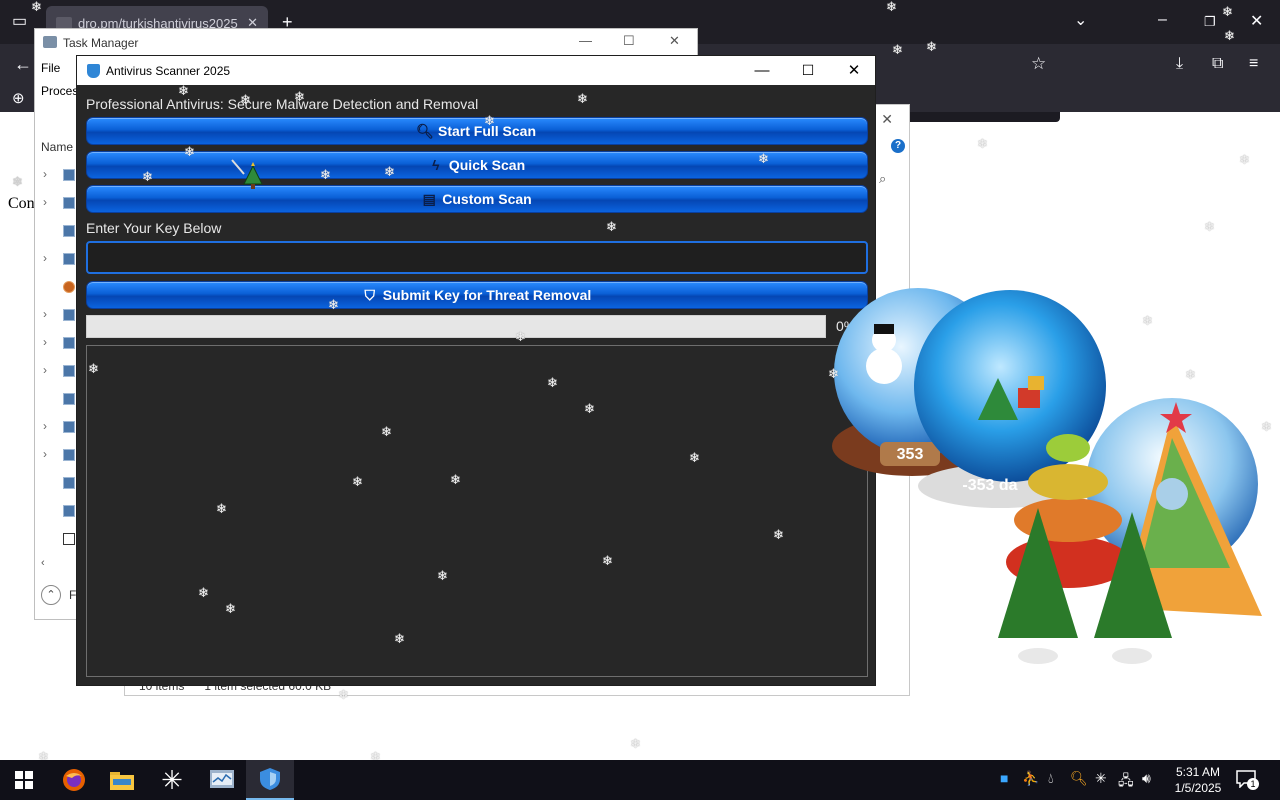 Image resolution: width=1280 pixels, height=800 pixels. What do you see at coordinates (1051, 778) in the screenshot?
I see `tray-drop-icon: 💧︎` at bounding box center [1051, 778].